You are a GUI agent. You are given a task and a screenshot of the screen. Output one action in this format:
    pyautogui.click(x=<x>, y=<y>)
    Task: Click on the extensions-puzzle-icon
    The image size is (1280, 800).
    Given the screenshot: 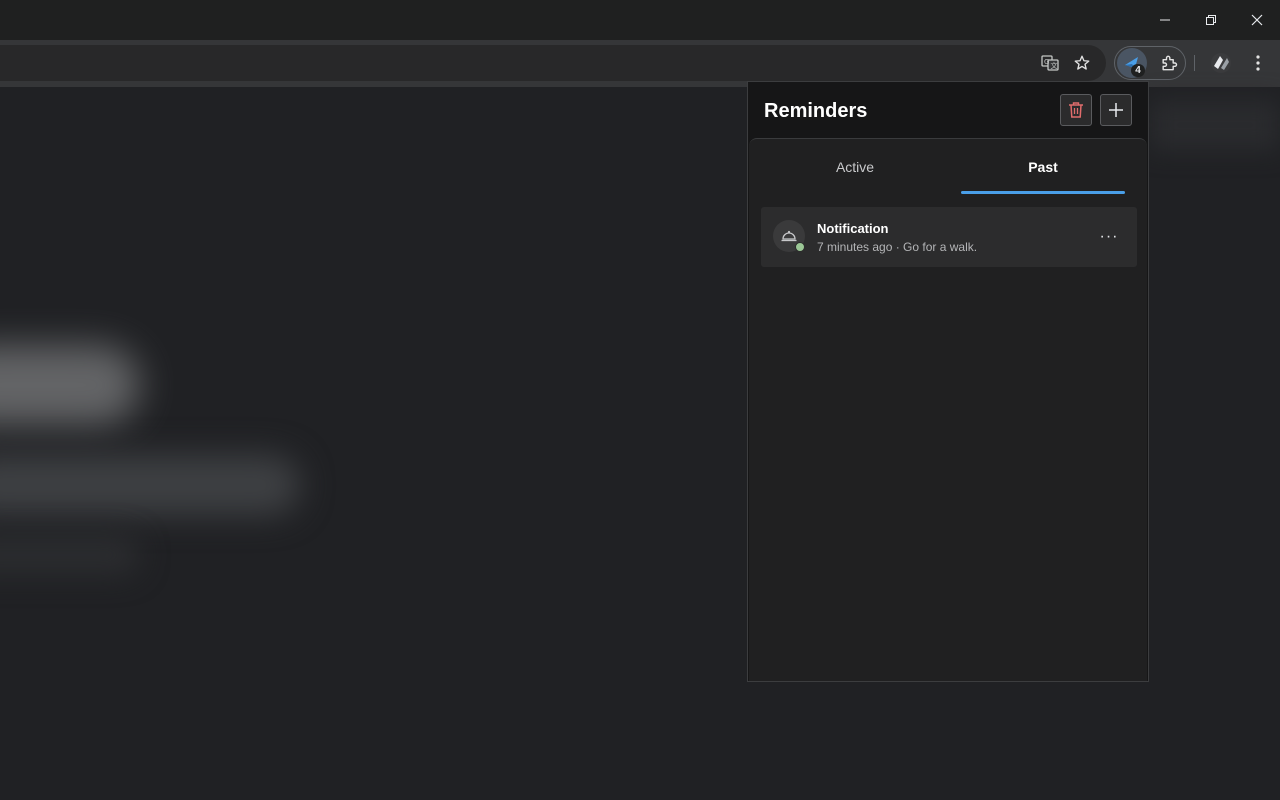 What is the action you would take?
    pyautogui.click(x=1170, y=63)
    